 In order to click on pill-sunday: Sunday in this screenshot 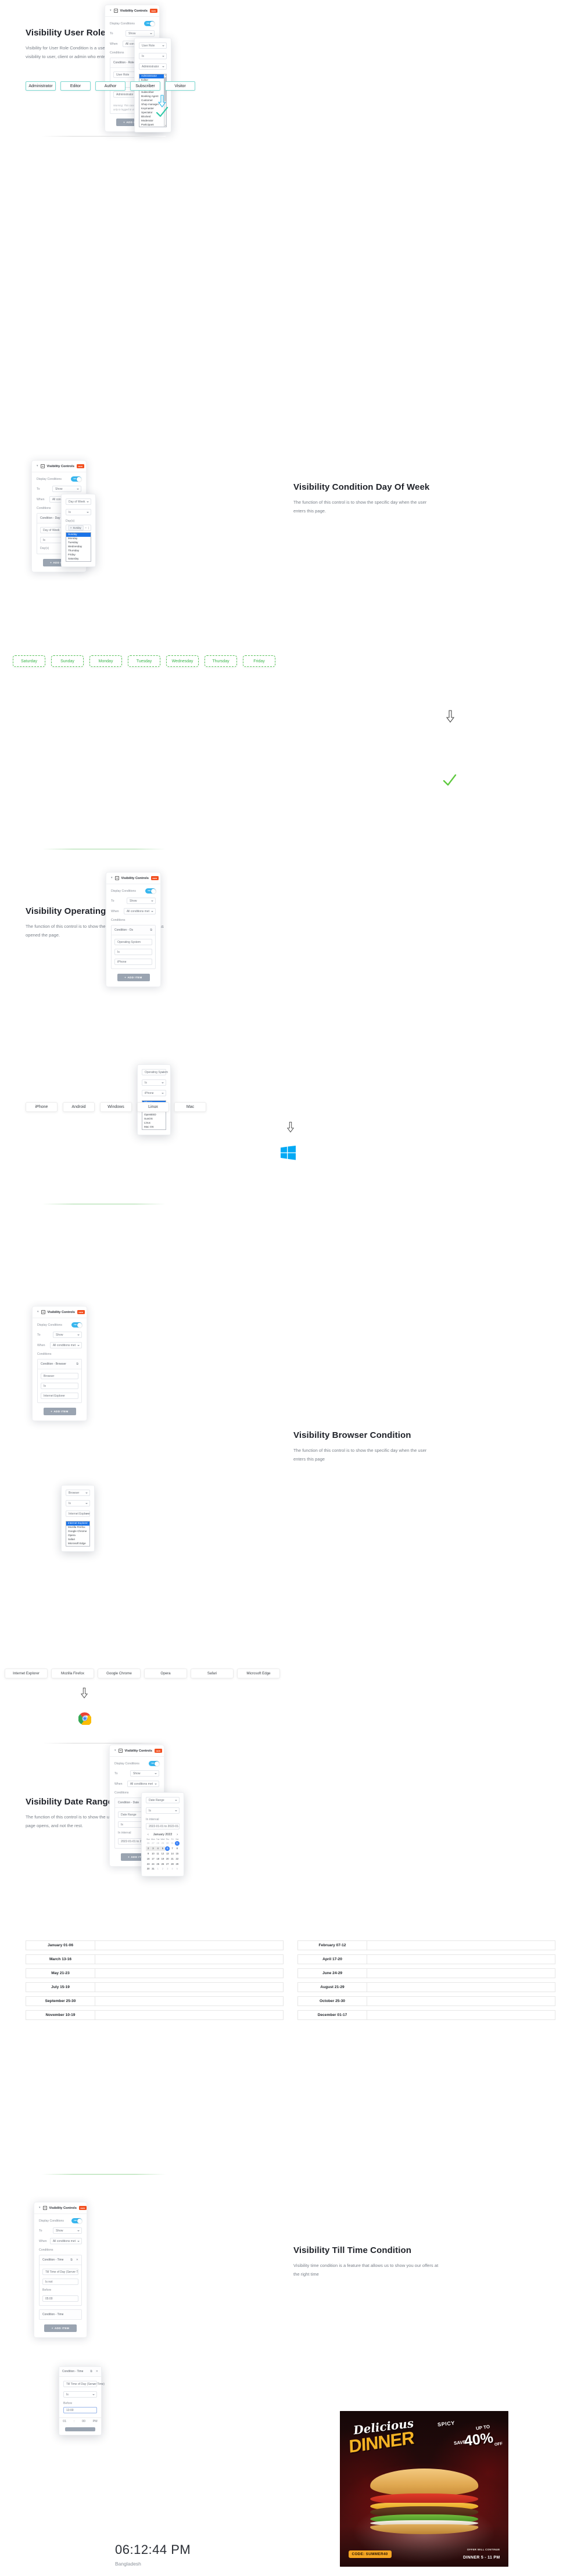, I will do `click(67, 661)`.